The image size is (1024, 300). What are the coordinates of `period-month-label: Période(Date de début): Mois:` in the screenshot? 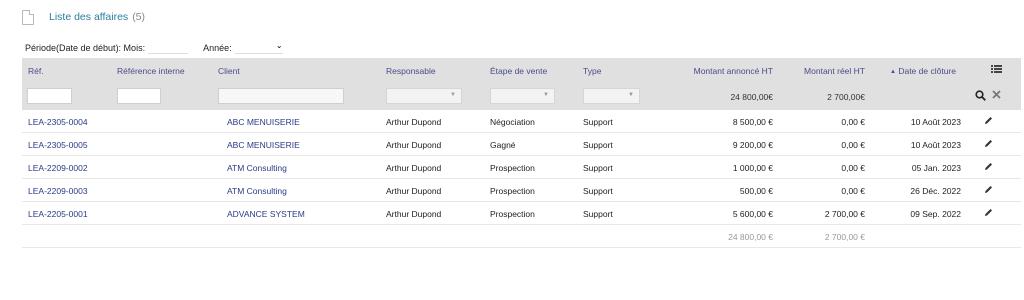 It's located at (85, 48).